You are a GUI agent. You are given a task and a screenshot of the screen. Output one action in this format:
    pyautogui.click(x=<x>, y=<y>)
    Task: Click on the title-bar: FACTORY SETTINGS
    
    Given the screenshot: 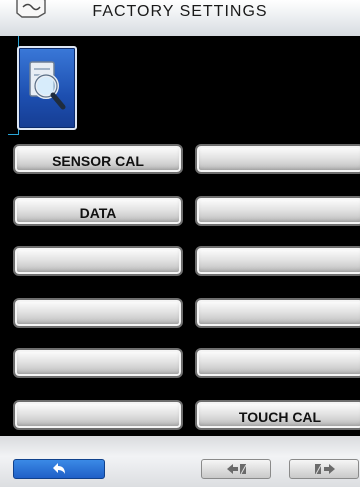 What is the action you would take?
    pyautogui.click(x=180, y=18)
    